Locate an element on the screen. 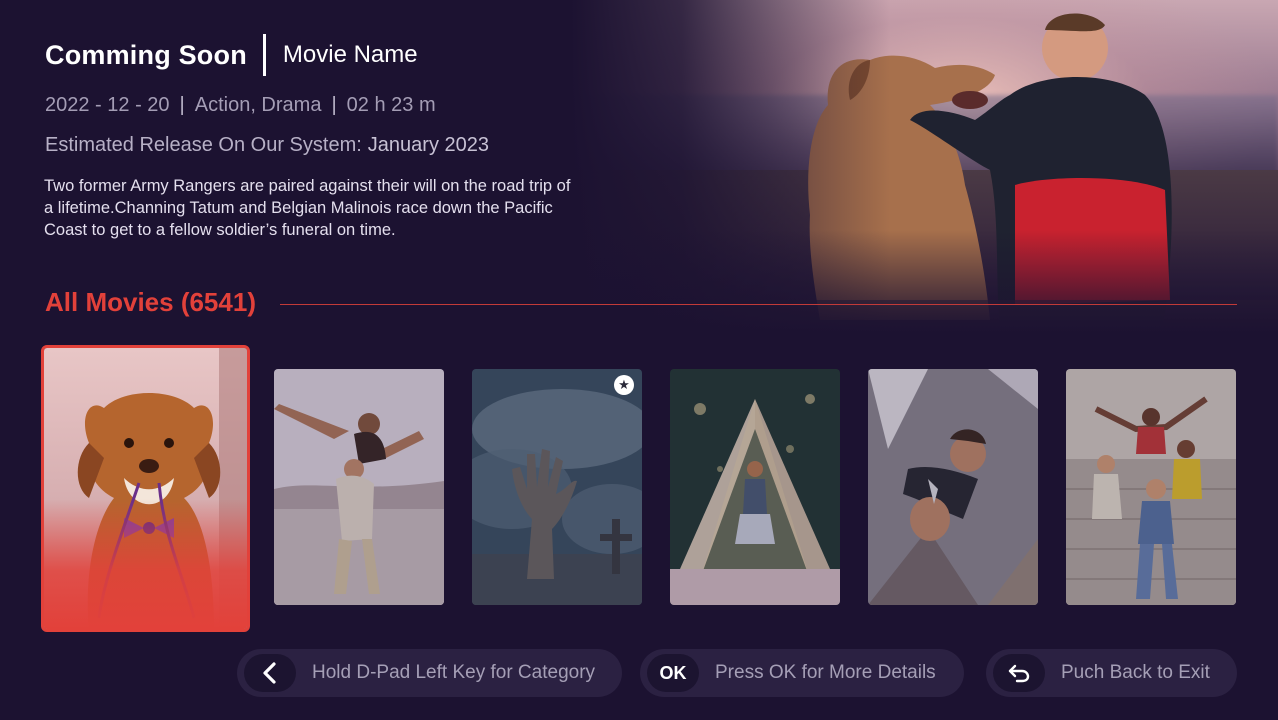  hint-exit-label: Puch Back to Exit is located at coordinates (1135, 672).